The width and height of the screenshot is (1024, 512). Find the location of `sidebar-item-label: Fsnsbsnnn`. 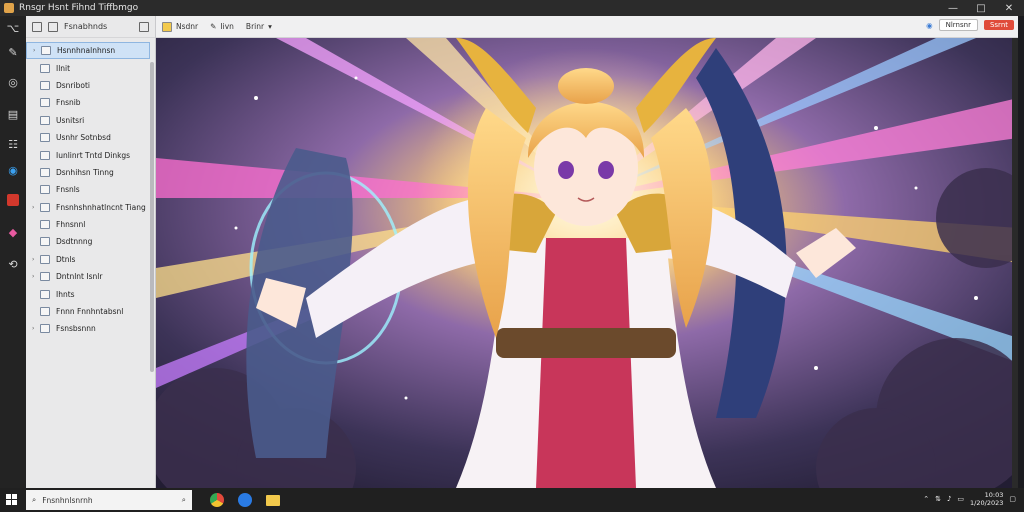

sidebar-item-label: Fsnsbsnnn is located at coordinates (76, 329).